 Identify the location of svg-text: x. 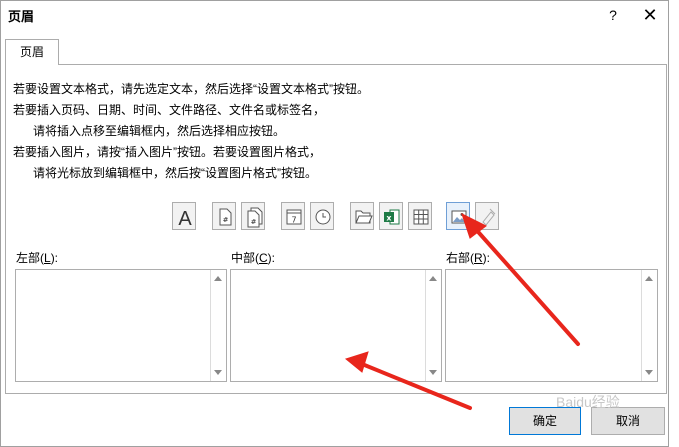
(389, 218).